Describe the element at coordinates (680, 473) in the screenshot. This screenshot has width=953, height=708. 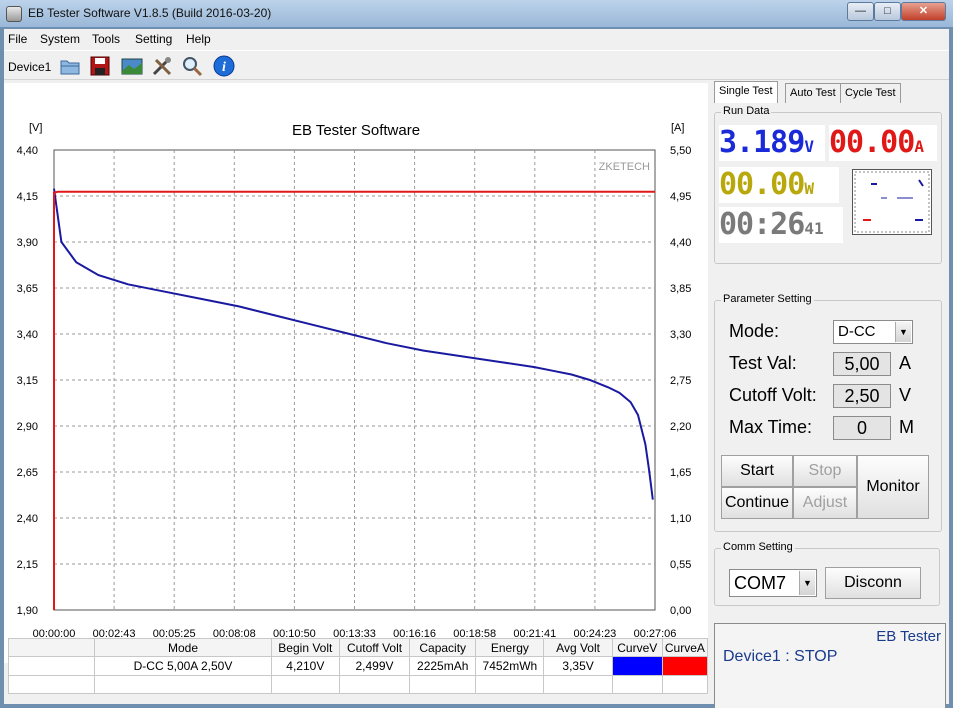
I see `y-right-tick-label: 1,65` at that location.